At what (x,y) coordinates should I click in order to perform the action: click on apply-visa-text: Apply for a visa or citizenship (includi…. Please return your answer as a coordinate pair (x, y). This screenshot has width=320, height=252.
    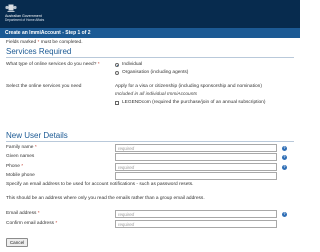
    Looking at the image, I should click on (188, 86).